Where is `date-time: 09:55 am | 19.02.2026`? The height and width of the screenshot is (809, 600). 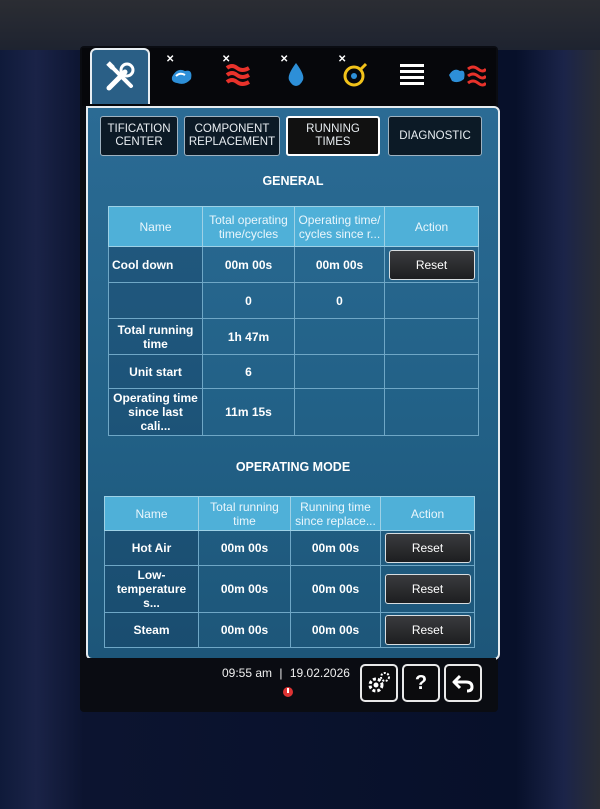 date-time: 09:55 am | 19.02.2026 is located at coordinates (286, 673).